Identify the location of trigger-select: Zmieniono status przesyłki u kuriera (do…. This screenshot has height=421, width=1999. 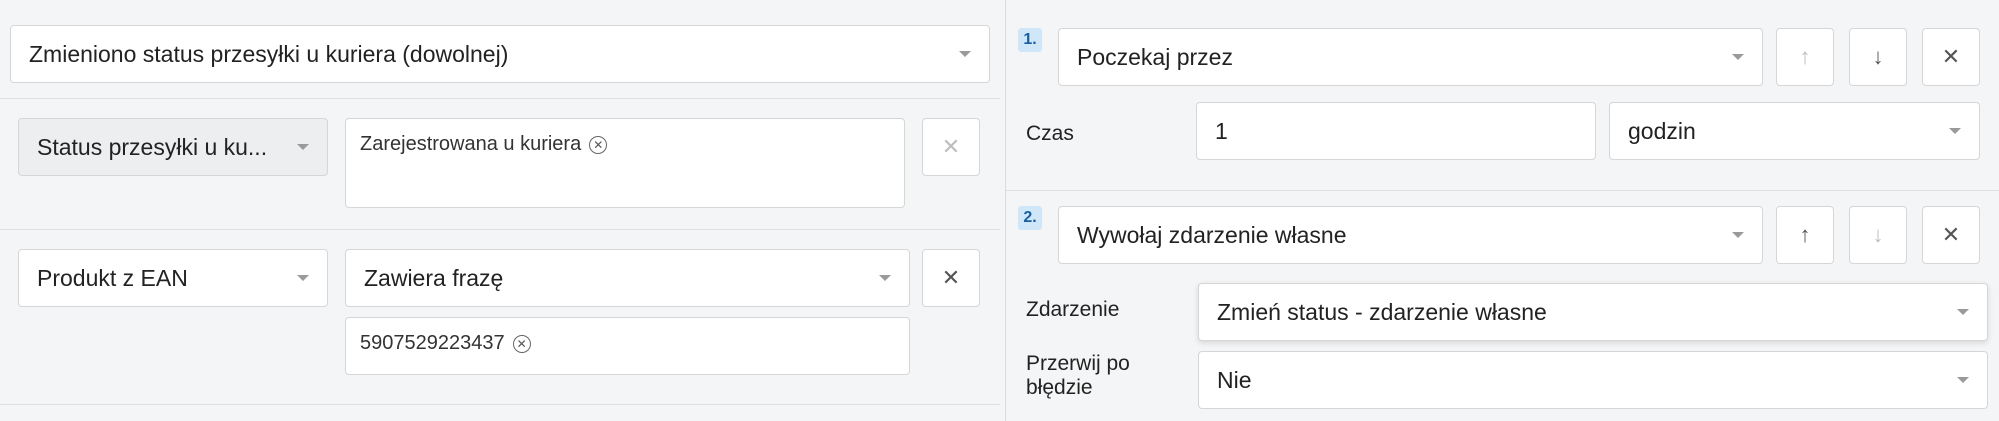
(500, 54).